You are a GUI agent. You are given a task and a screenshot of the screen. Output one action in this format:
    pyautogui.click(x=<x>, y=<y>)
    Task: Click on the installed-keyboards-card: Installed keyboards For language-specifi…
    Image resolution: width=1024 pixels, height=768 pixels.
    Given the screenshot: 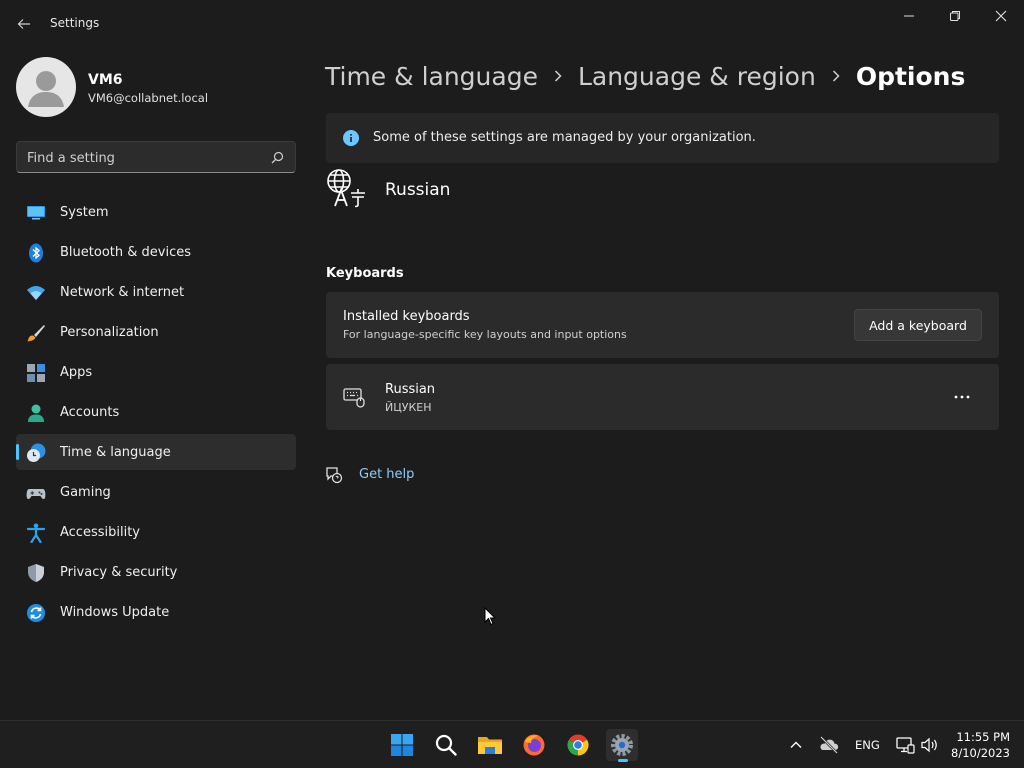 What is the action you would take?
    pyautogui.click(x=662, y=325)
    